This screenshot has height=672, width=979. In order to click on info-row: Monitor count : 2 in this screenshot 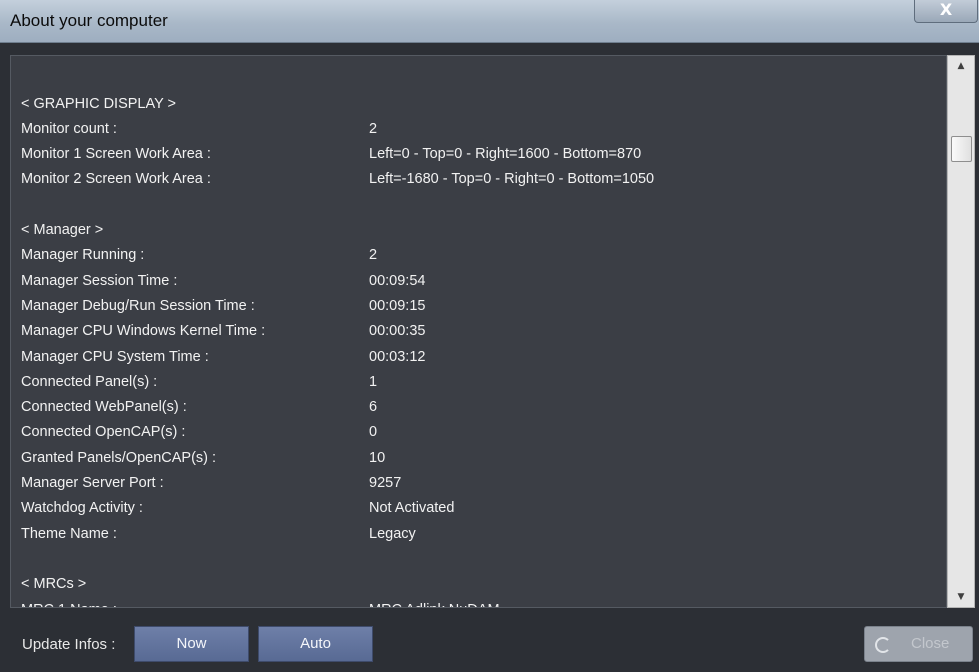, I will do `click(483, 129)`.